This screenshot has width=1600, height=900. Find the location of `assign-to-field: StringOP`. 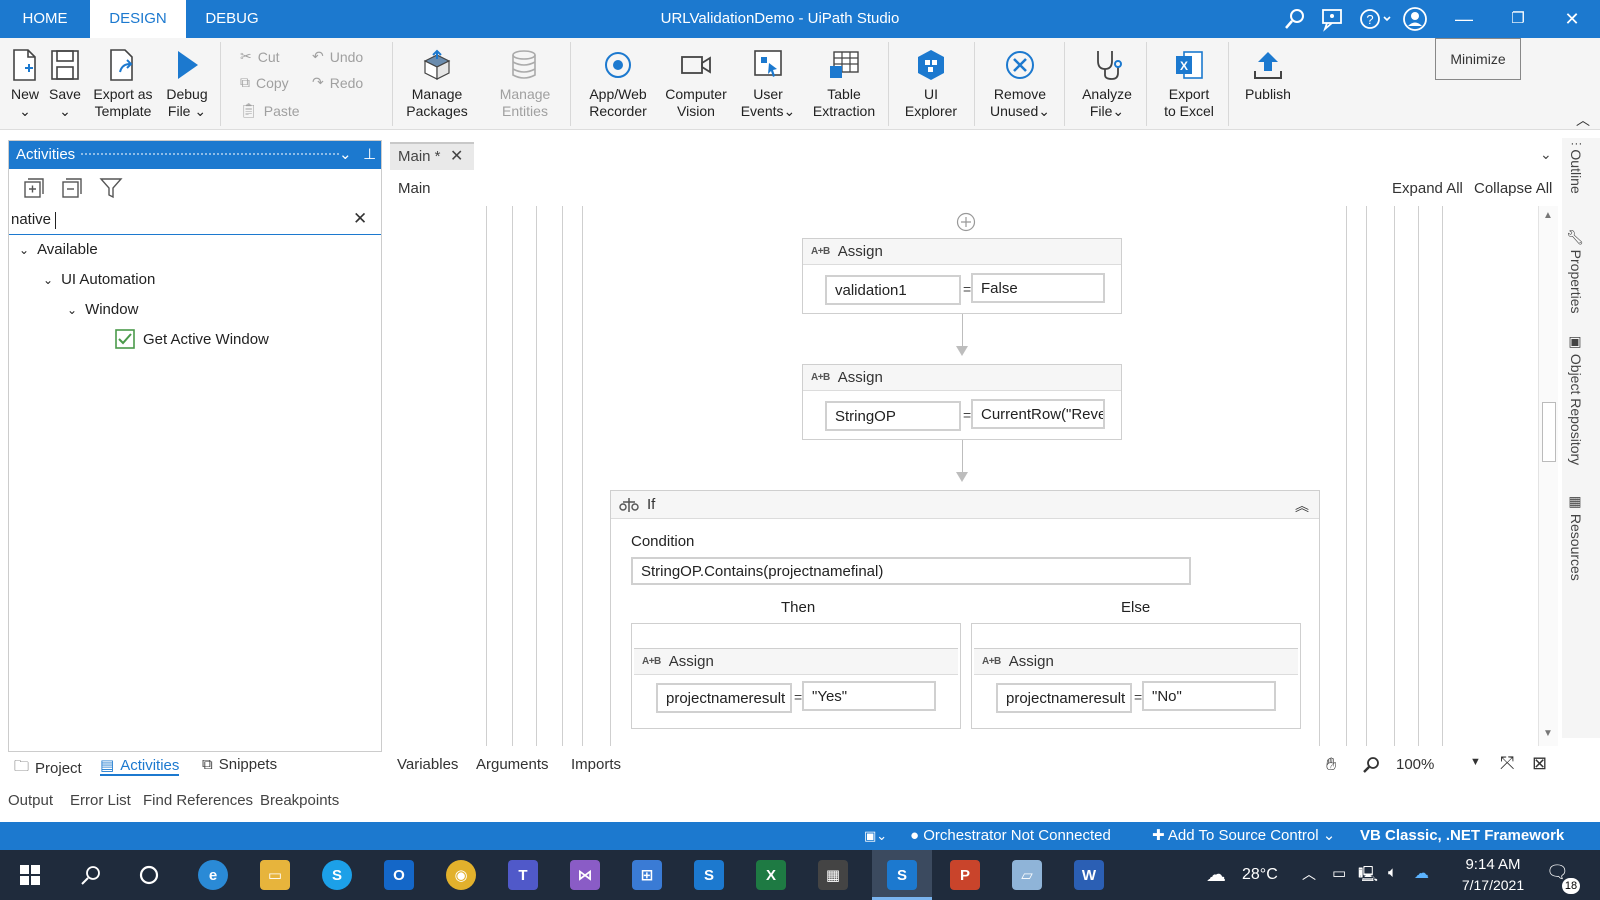

assign-to-field: StringOP is located at coordinates (893, 416).